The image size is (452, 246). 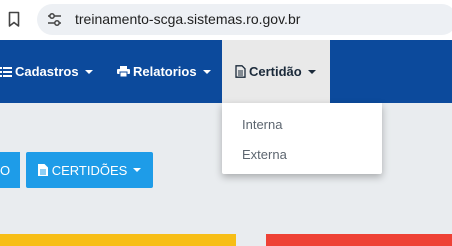 What do you see at coordinates (264, 154) in the screenshot?
I see `menu-item-externa: Externa` at bounding box center [264, 154].